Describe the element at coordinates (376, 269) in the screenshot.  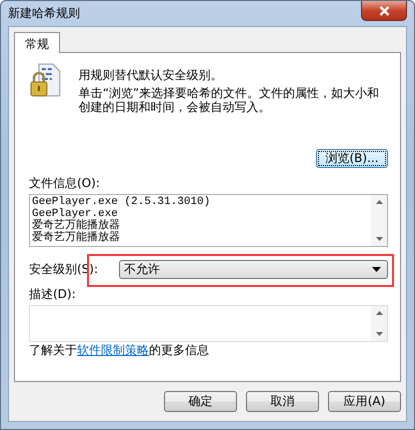
I see `dropdown-arrow-icon` at that location.